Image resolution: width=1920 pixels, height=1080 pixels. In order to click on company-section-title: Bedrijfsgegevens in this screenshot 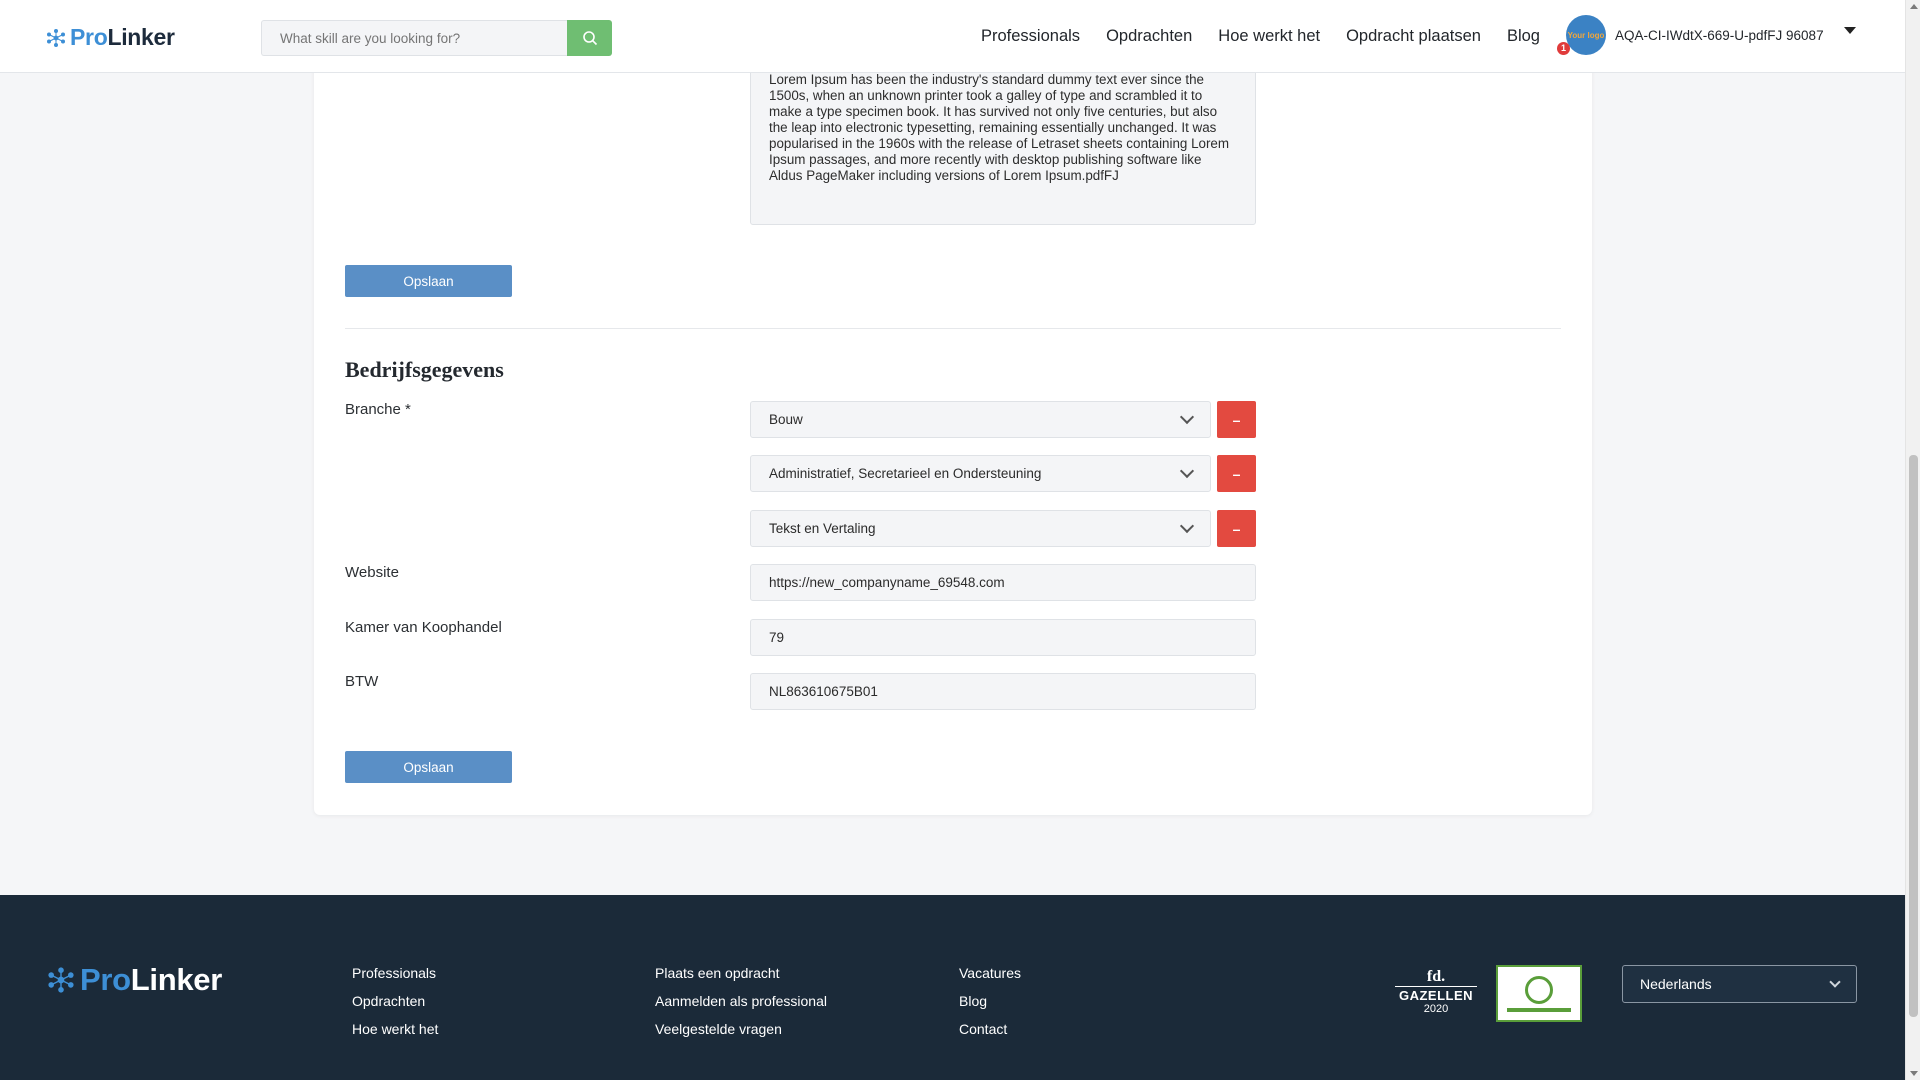, I will do `click(424, 369)`.